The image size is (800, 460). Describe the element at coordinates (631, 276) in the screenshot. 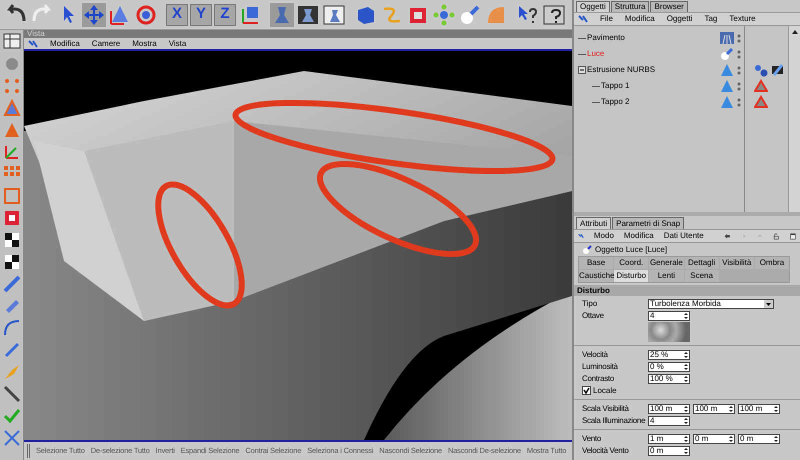

I see `tab: Disturbo` at that location.